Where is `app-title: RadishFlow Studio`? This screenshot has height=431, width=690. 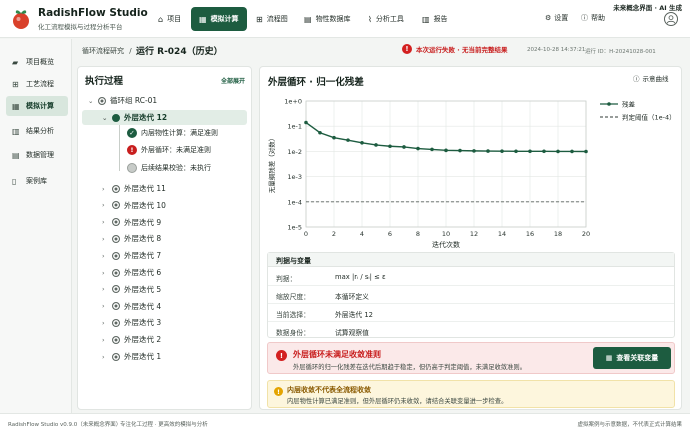 app-title: RadishFlow Studio is located at coordinates (93, 13).